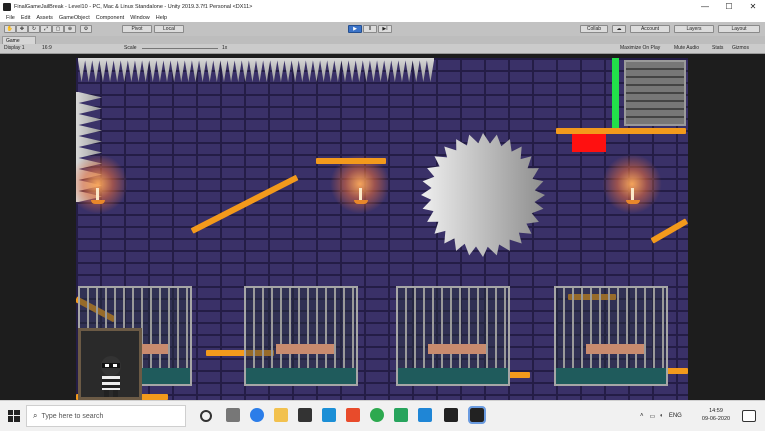 The image size is (765, 431). Describe the element at coordinates (329, 415) in the screenshot. I see `mail-icon` at that location.